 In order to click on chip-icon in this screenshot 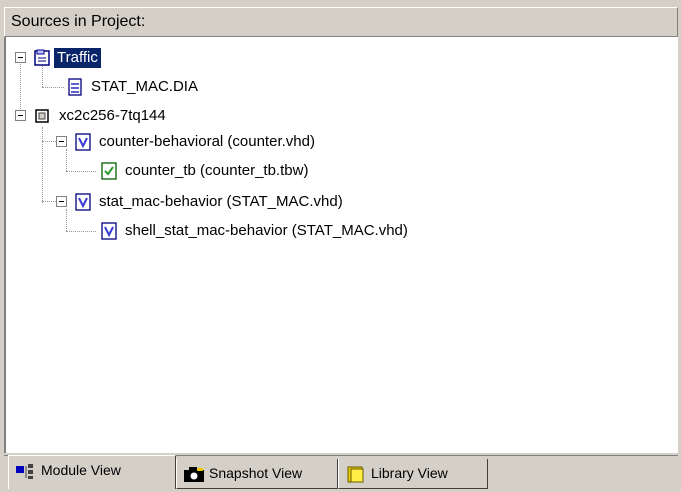, I will do `click(42, 116)`.